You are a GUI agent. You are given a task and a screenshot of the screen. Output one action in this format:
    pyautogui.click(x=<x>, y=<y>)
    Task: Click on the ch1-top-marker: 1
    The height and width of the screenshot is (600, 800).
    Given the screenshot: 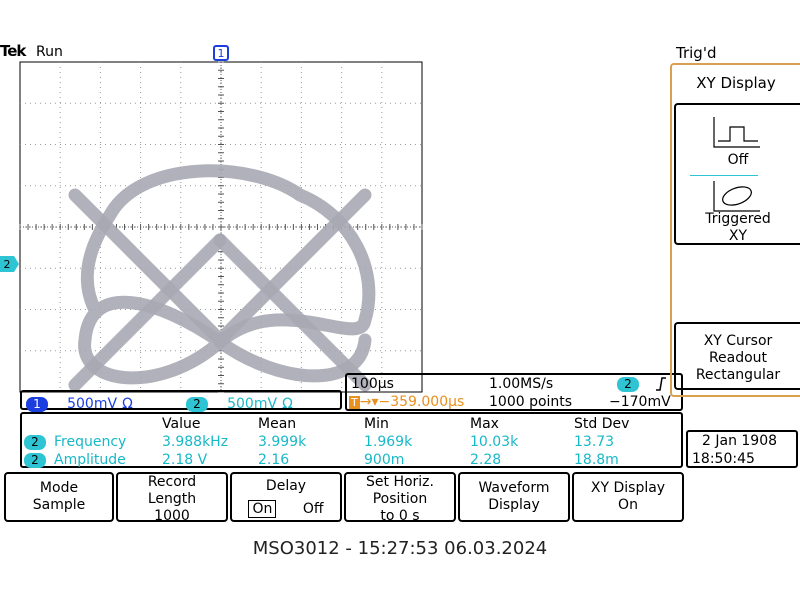 What is the action you would take?
    pyautogui.click(x=221, y=53)
    